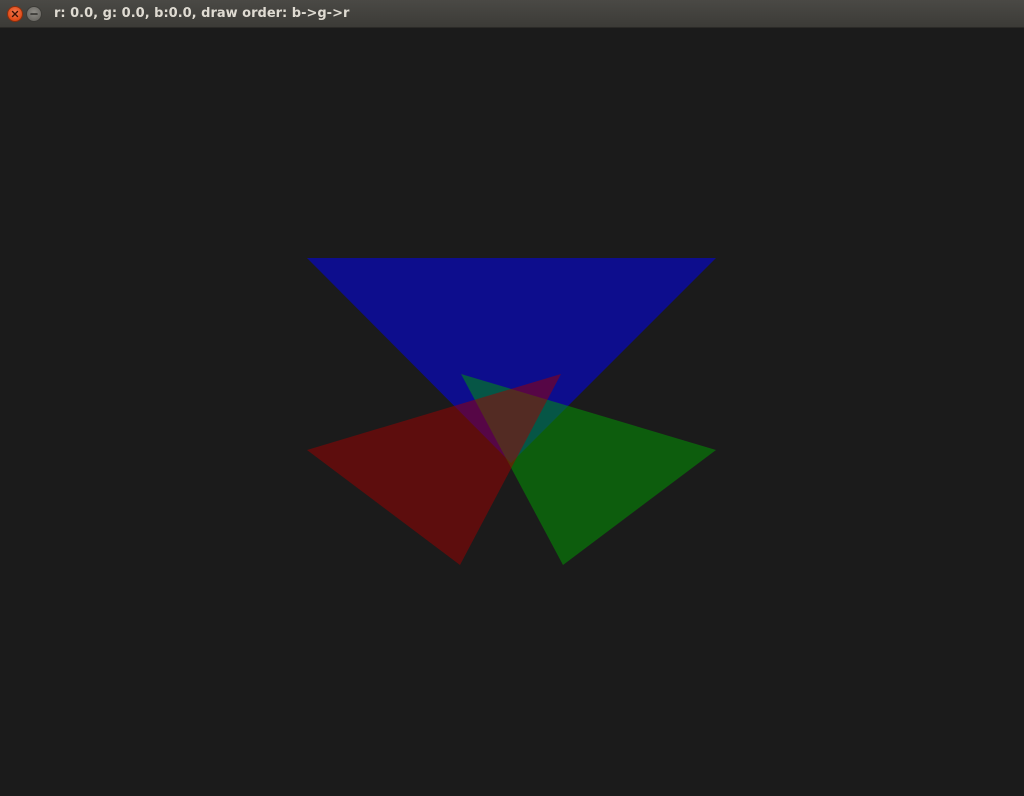 The width and height of the screenshot is (1024, 796). I want to click on close-button, so click(15, 14).